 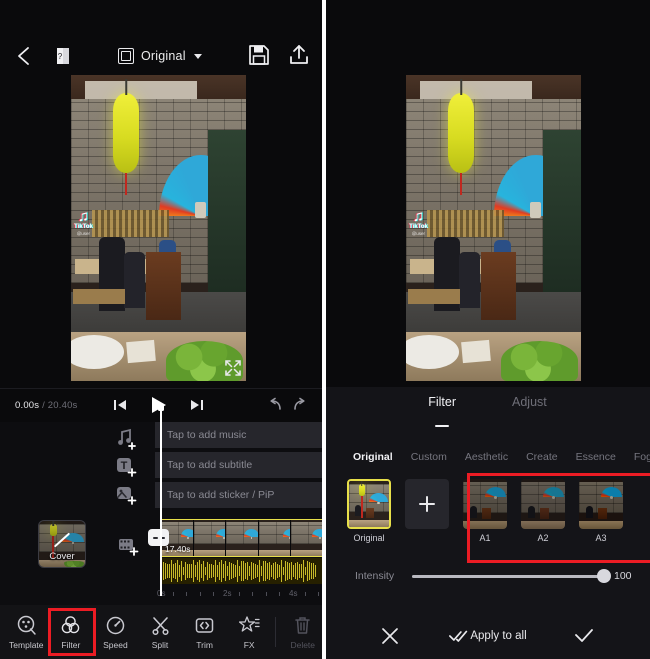 I want to click on track-row-music: Tap to add music, so click(x=240, y=435).